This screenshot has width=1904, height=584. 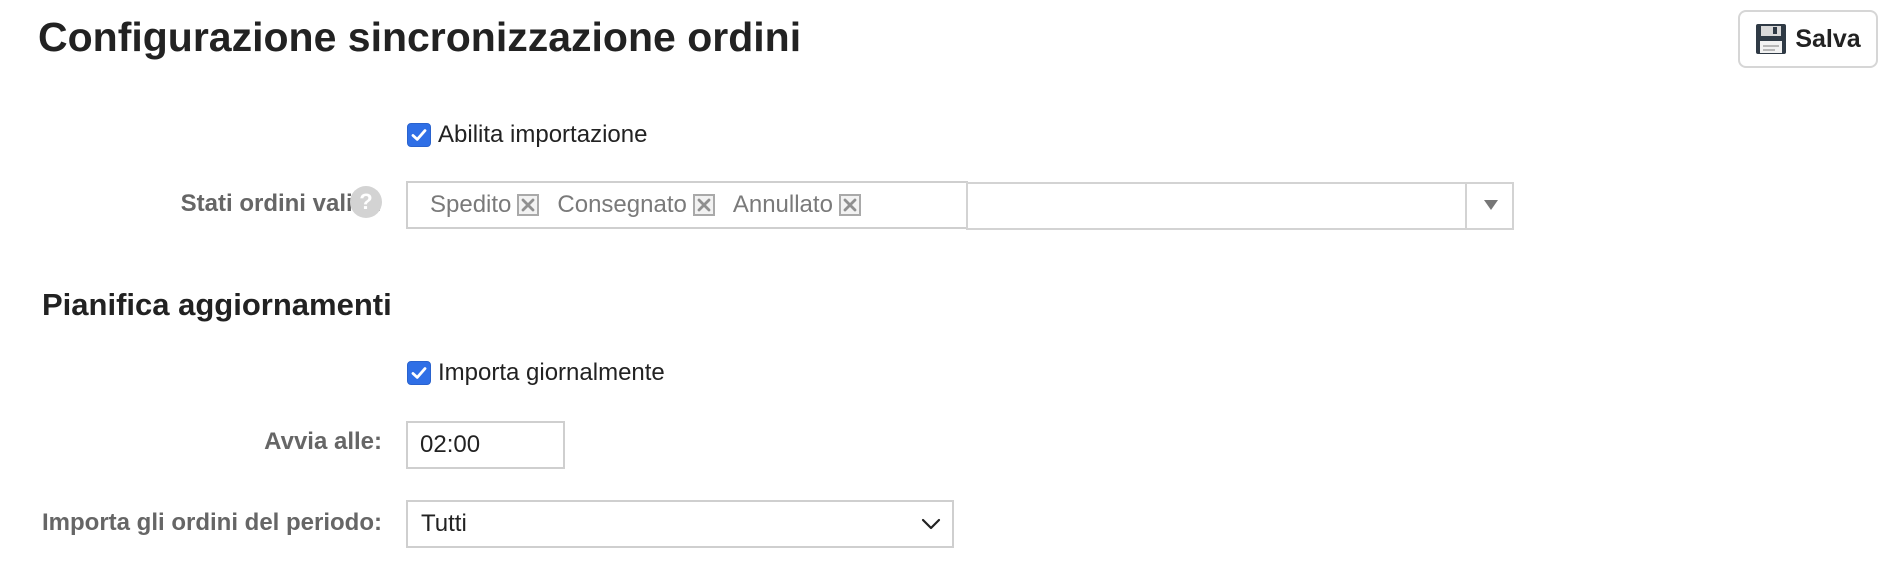 What do you see at coordinates (444, 523) in the screenshot?
I see `period-select-value: Tutti` at bounding box center [444, 523].